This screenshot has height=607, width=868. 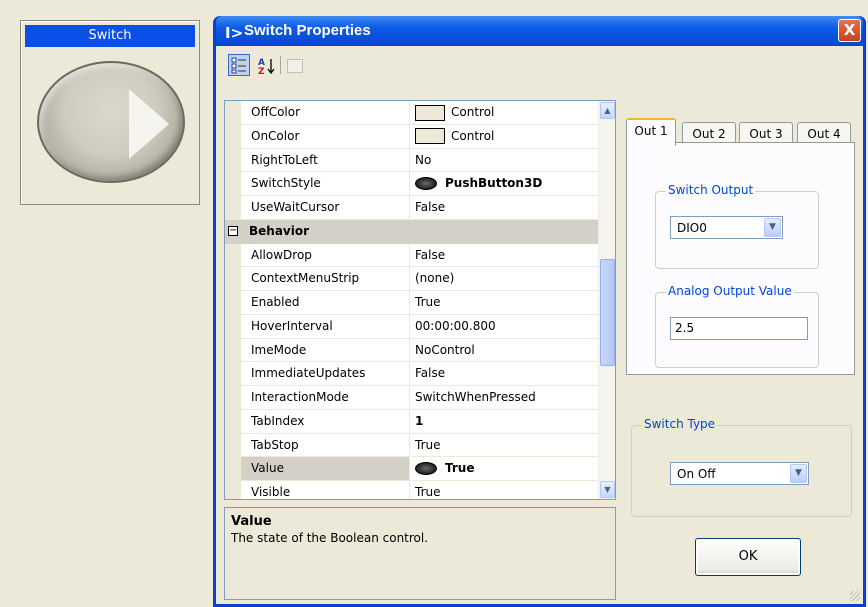 I want to click on ok-button: OK, so click(x=748, y=557).